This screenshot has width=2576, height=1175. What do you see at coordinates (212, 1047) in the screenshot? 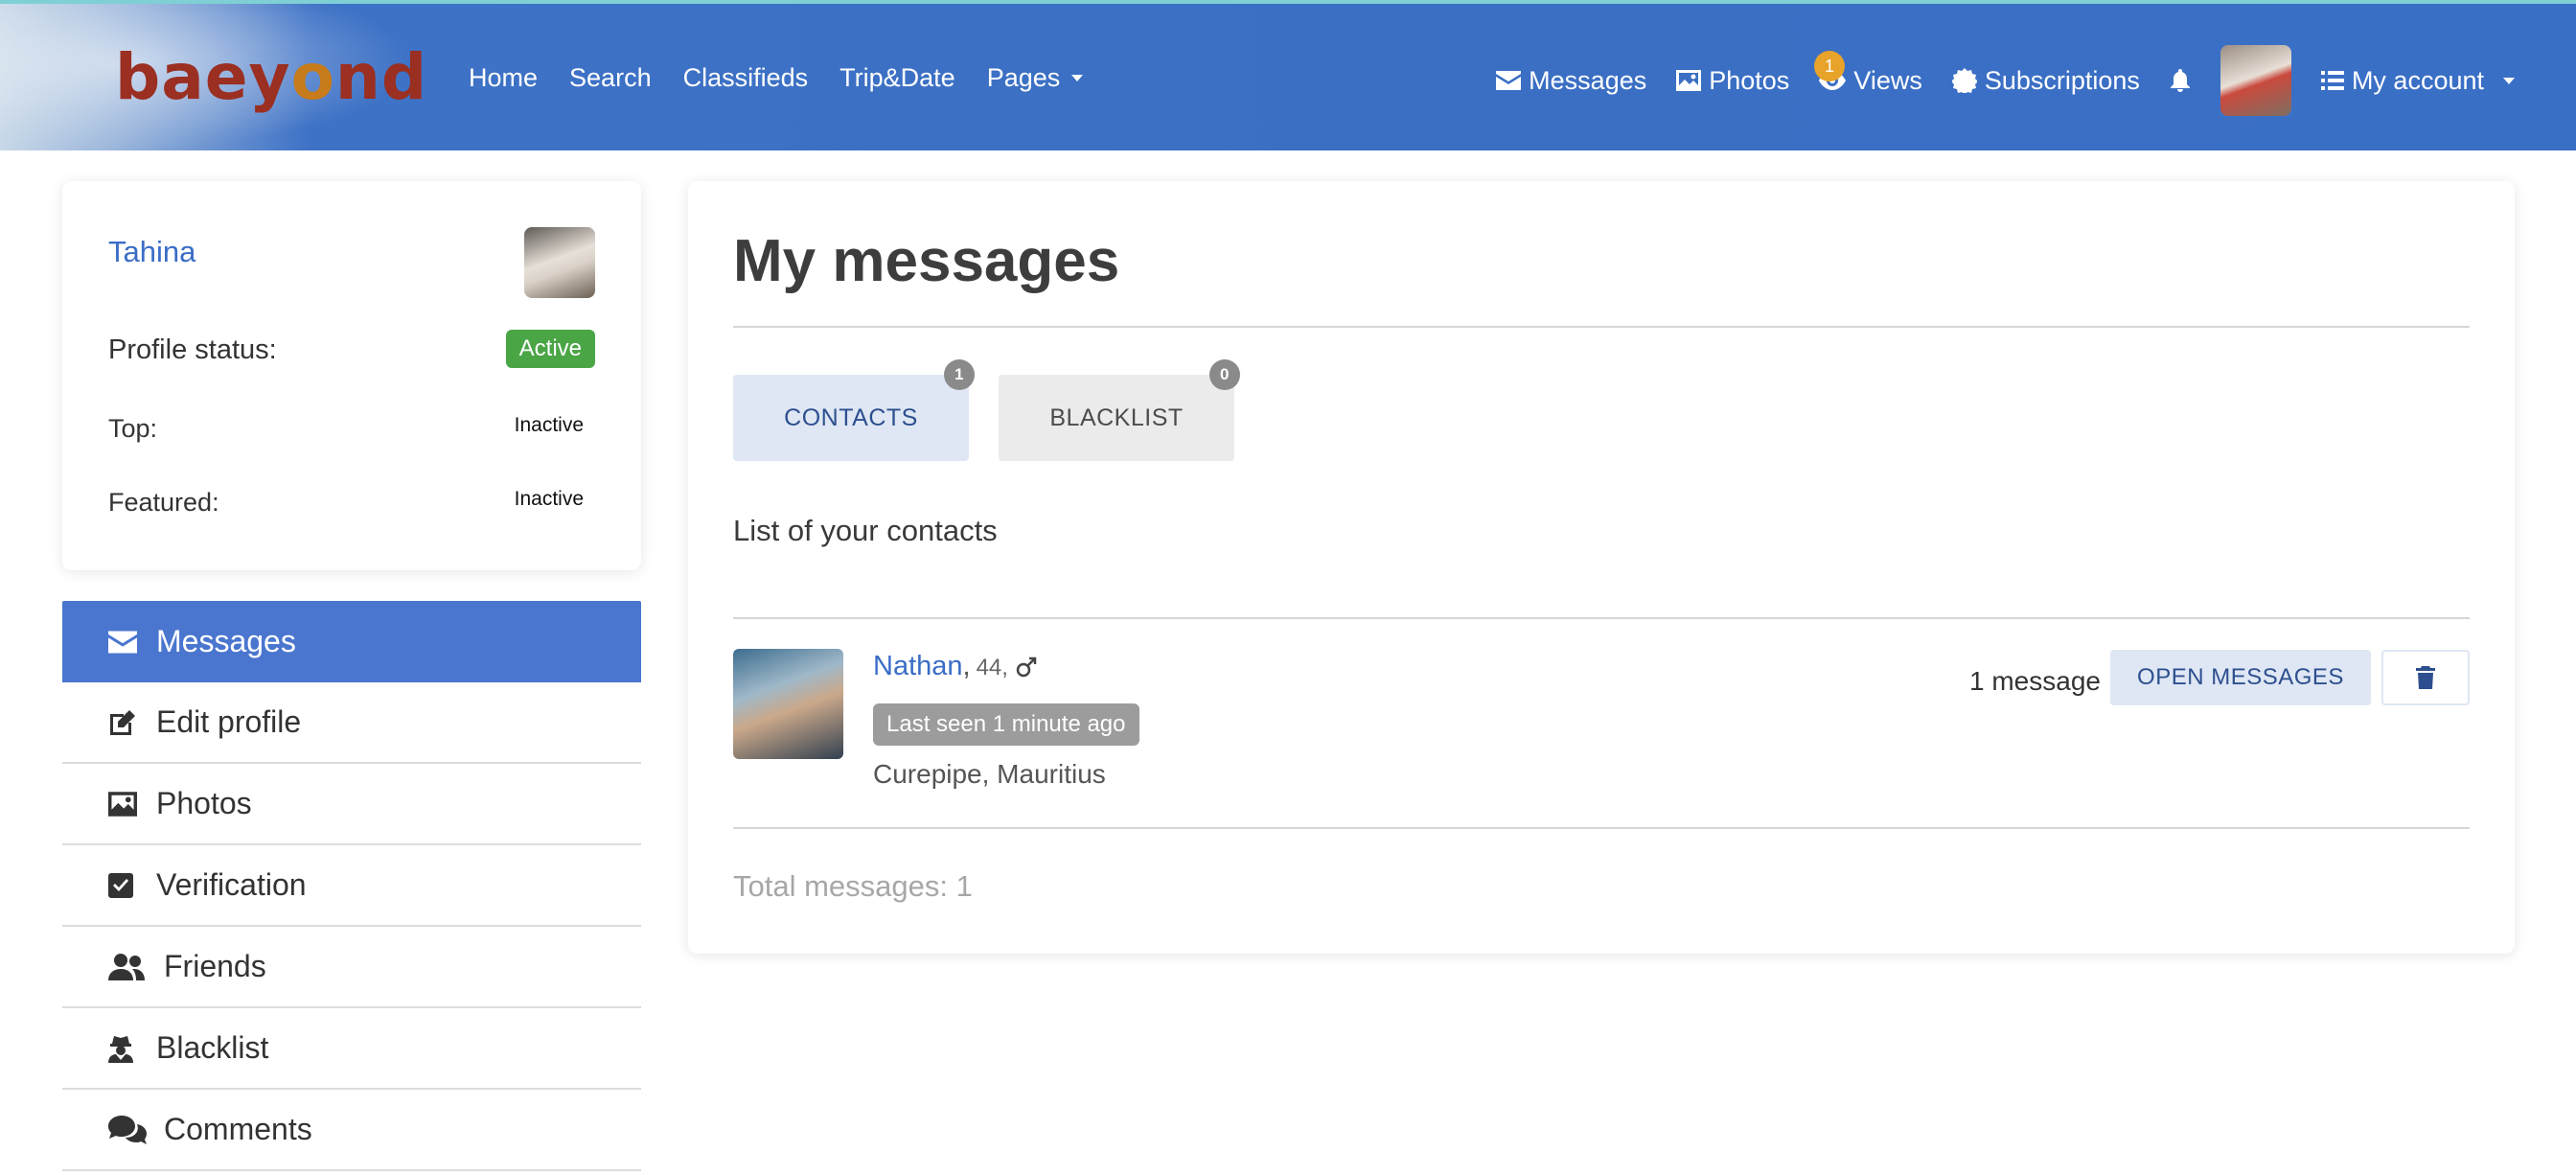
I see `sidebar-item-label: Blacklist` at bounding box center [212, 1047].